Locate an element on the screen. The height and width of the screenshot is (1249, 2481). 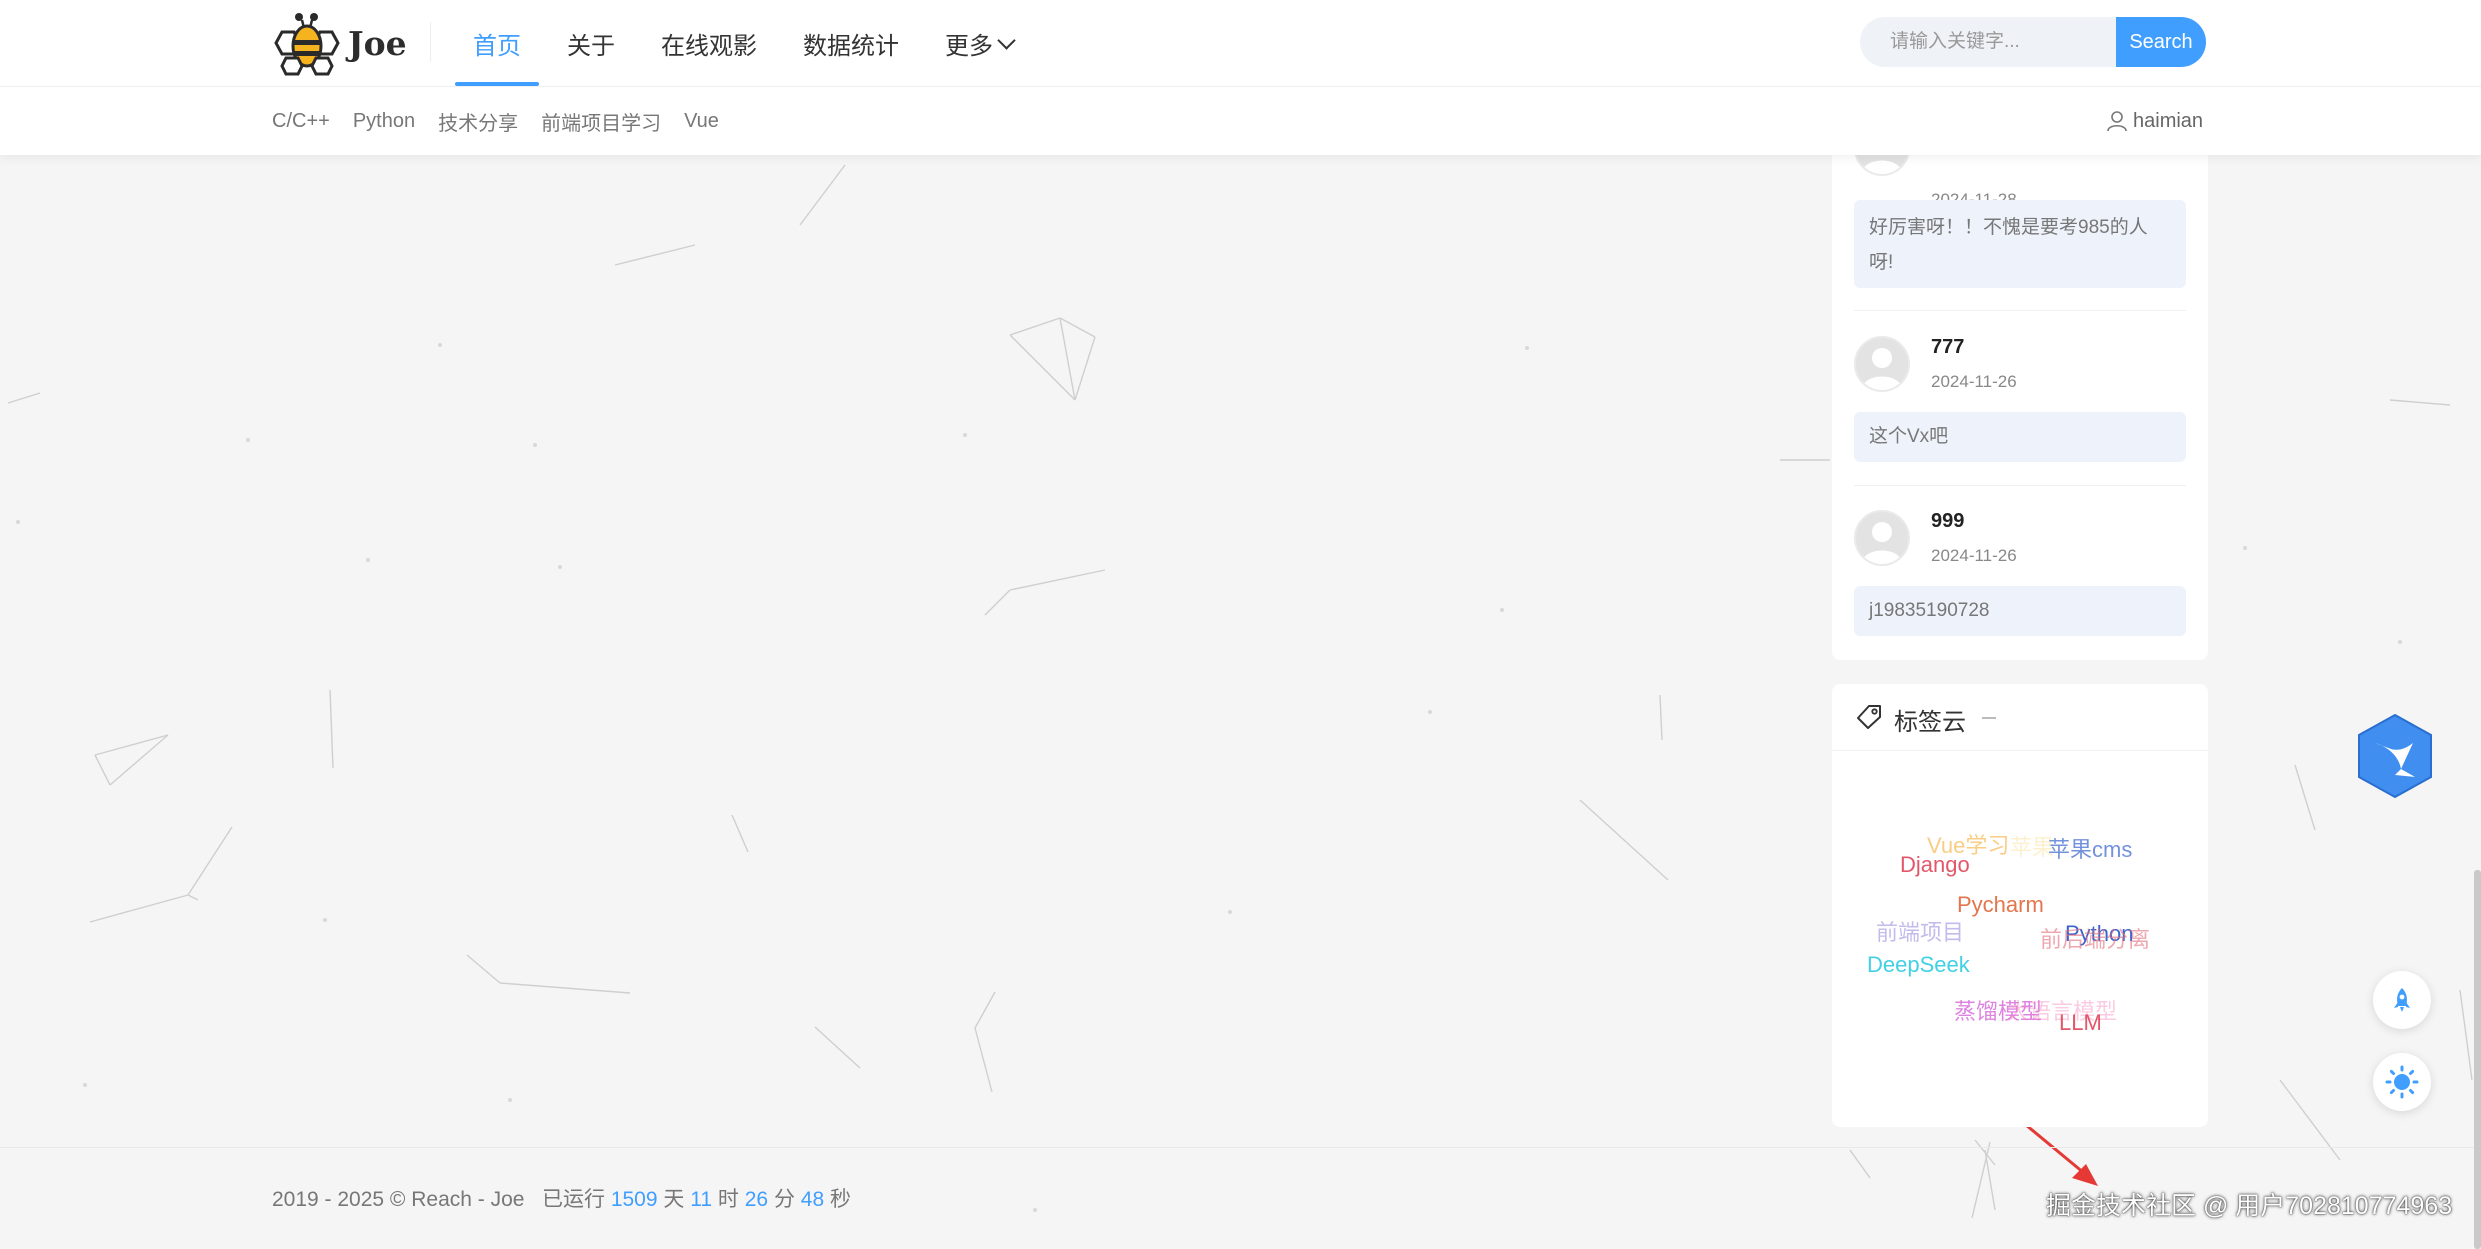
tag-cloud-title: 标签云 is located at coordinates (1930, 722).